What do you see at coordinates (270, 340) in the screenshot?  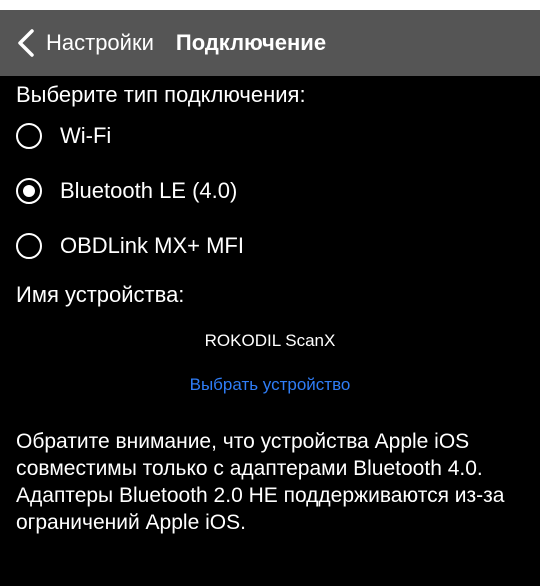 I see `device-name-value: ROKODIL ScanX` at bounding box center [270, 340].